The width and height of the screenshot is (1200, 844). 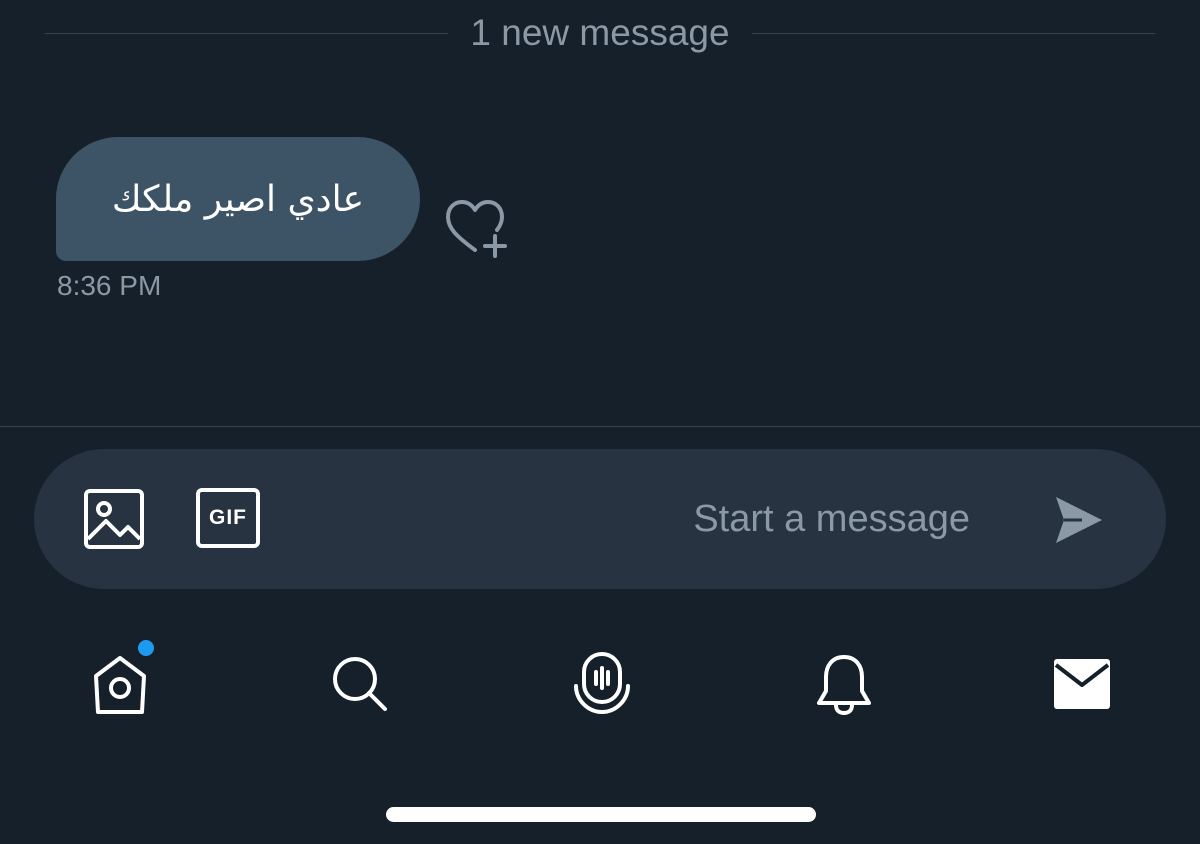 I want to click on add-reaction-button, so click(x=477, y=228).